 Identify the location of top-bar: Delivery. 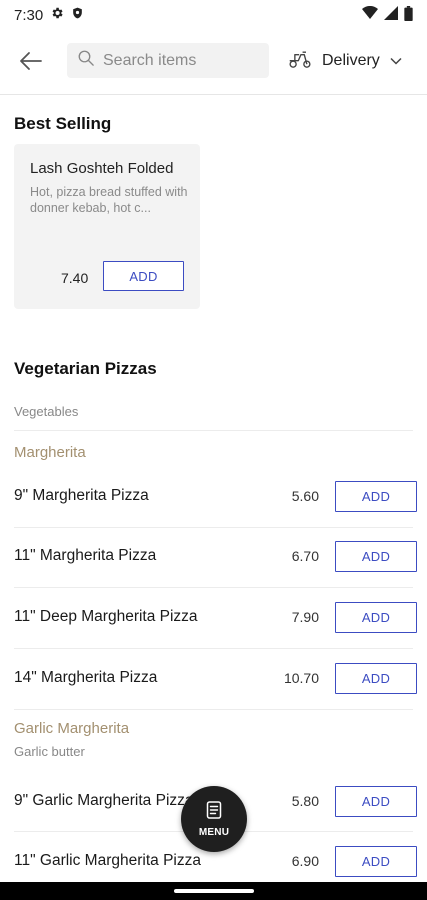
(213, 62).